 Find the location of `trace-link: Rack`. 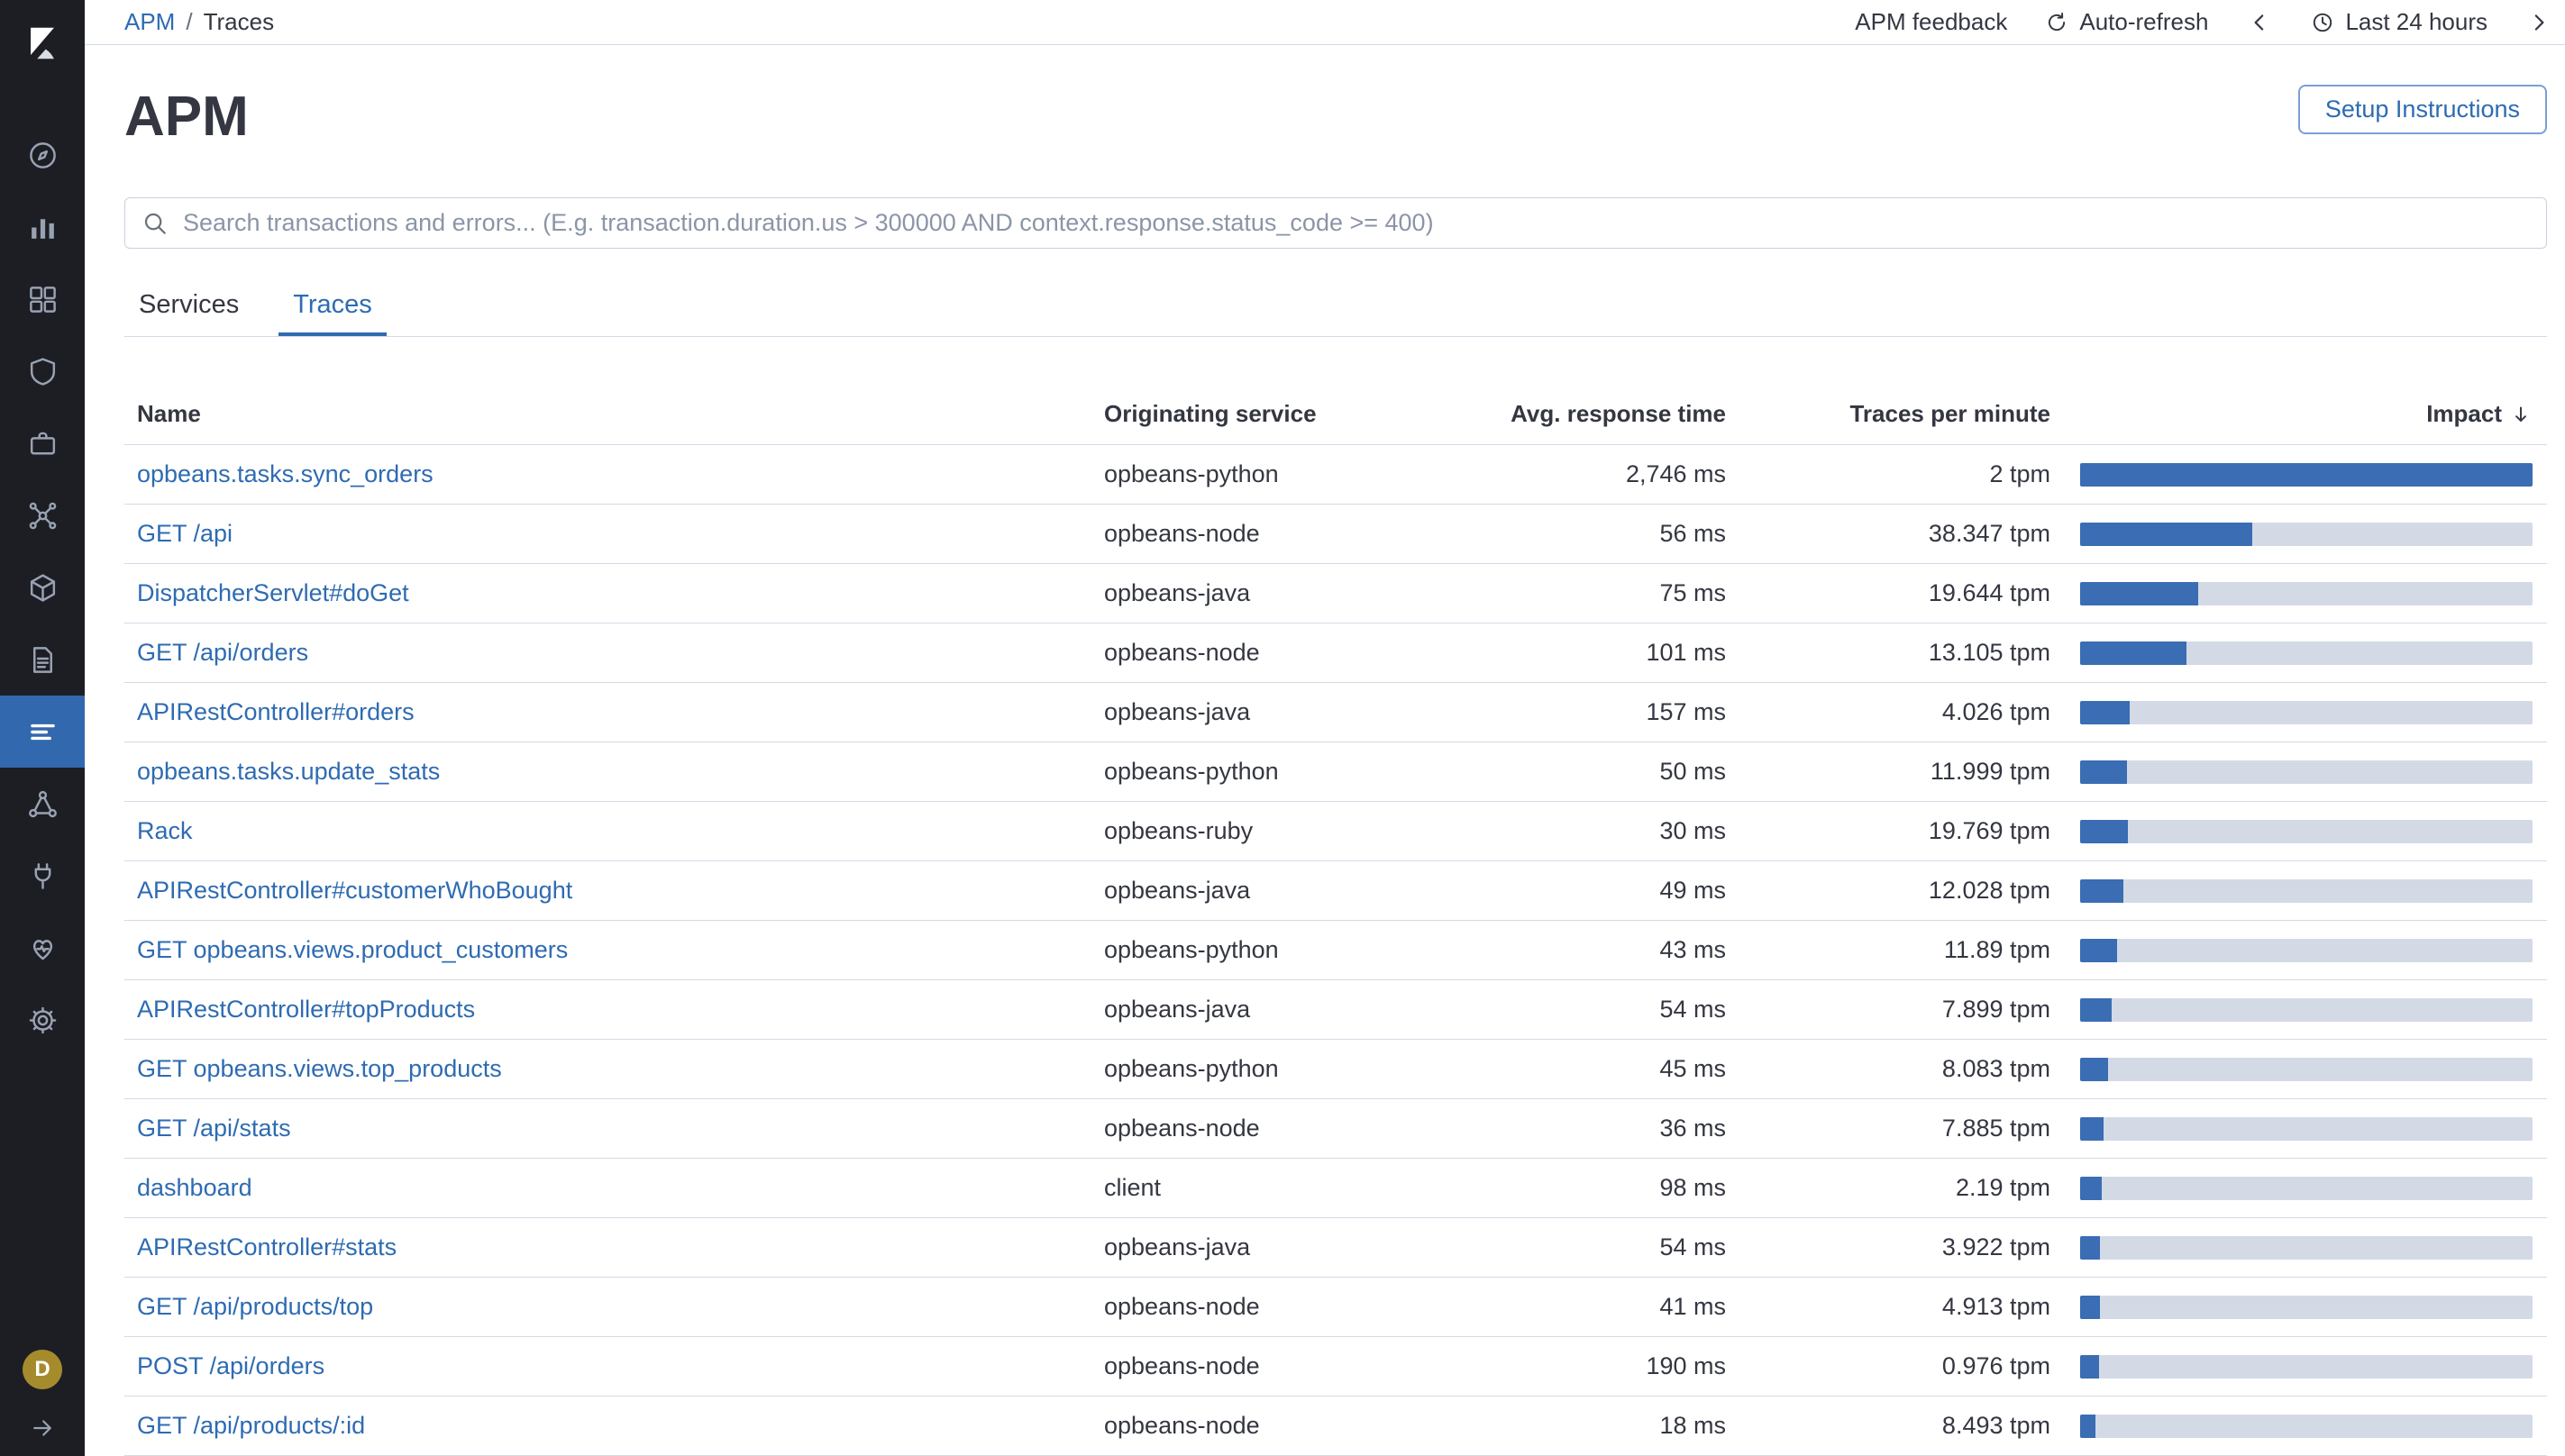

trace-link: Rack is located at coordinates (165, 830).